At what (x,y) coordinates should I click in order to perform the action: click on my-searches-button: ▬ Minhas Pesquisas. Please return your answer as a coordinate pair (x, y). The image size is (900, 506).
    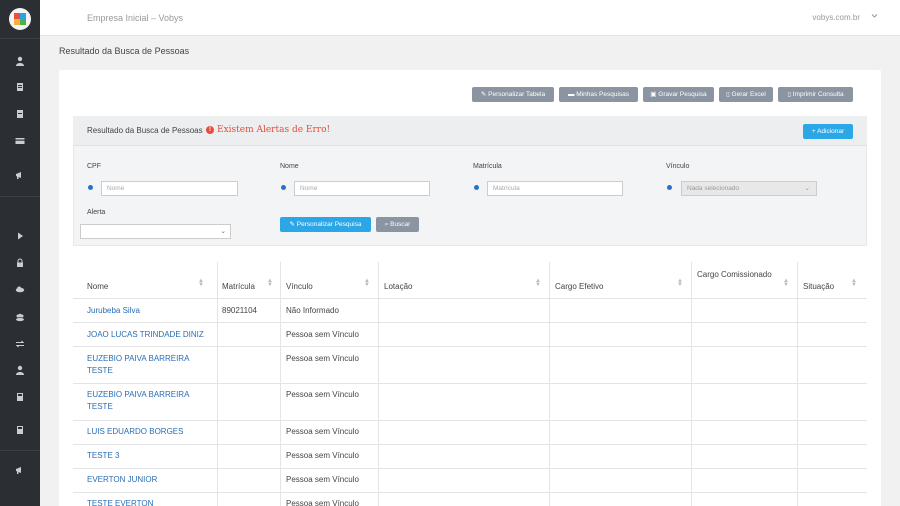
    Looking at the image, I should click on (598, 94).